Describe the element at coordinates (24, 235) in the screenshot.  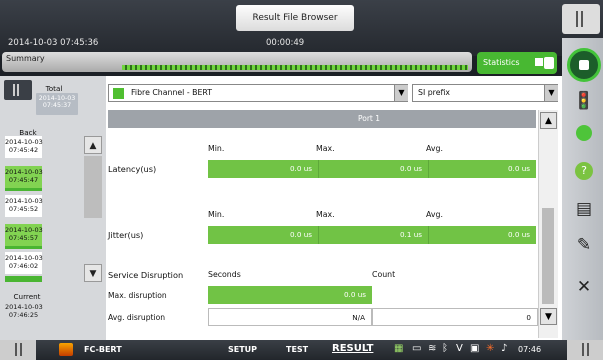
I see `history-entry-4: 2014-10-03 07:45:57` at that location.